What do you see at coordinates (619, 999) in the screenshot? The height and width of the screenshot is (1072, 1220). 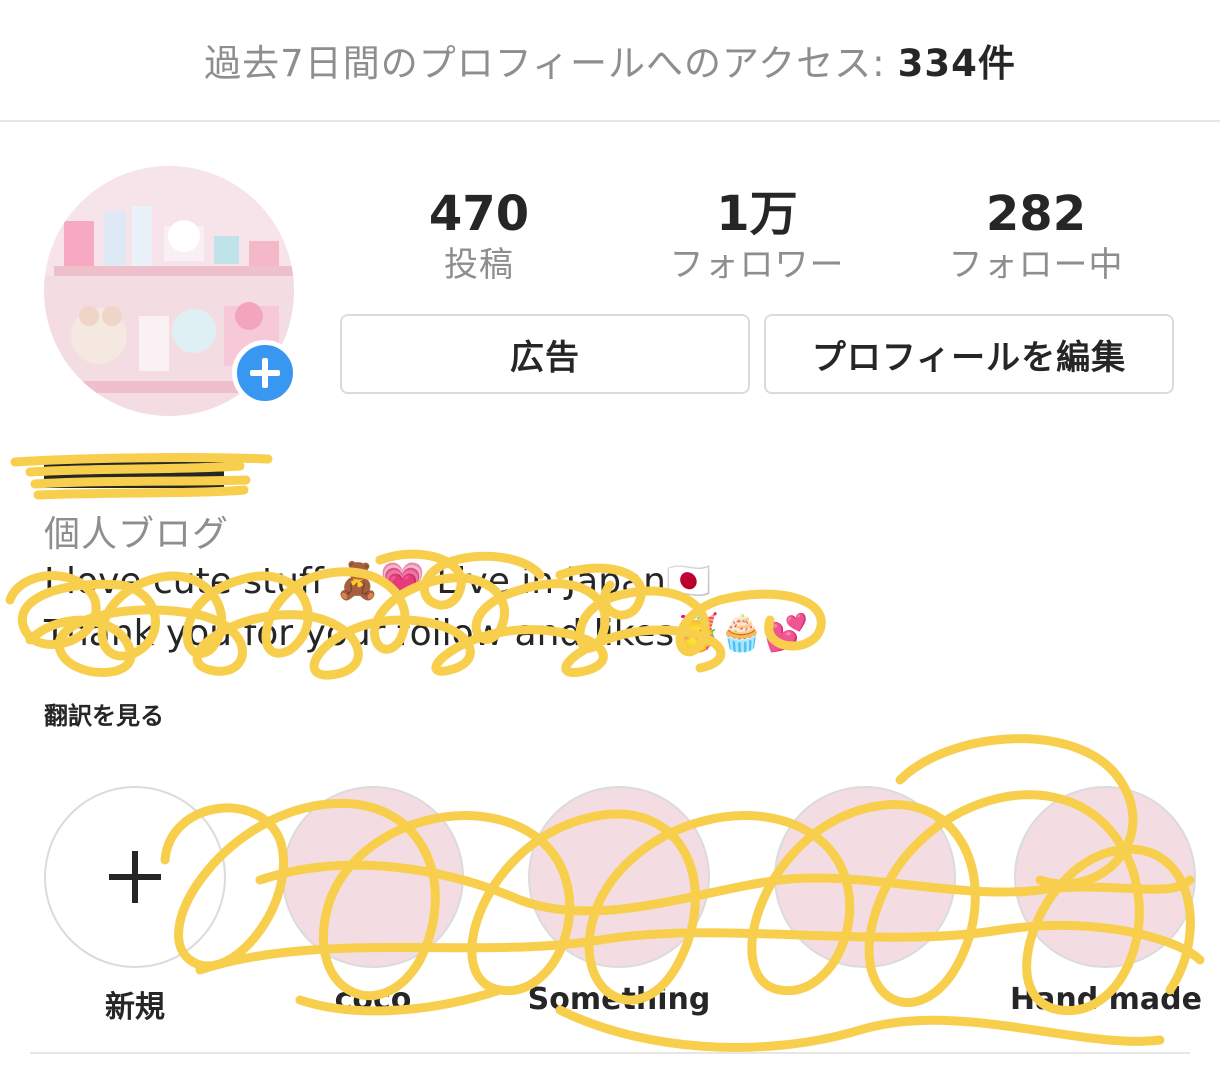 I see `highlight-label: Something` at bounding box center [619, 999].